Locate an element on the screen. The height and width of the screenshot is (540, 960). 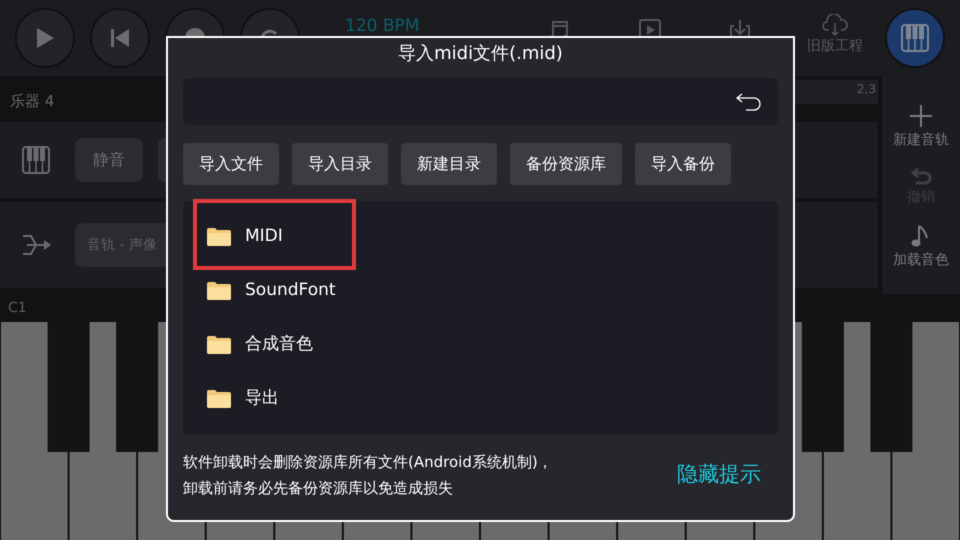
play-icon is located at coordinates (45, 38).